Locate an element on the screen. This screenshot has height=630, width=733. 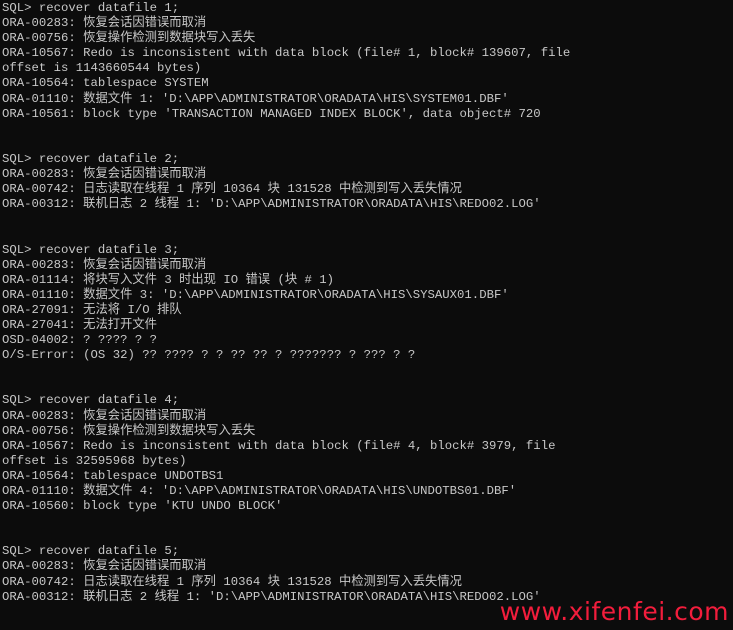
console-command-line: SQL> recover datafile 4; is located at coordinates (91, 400).